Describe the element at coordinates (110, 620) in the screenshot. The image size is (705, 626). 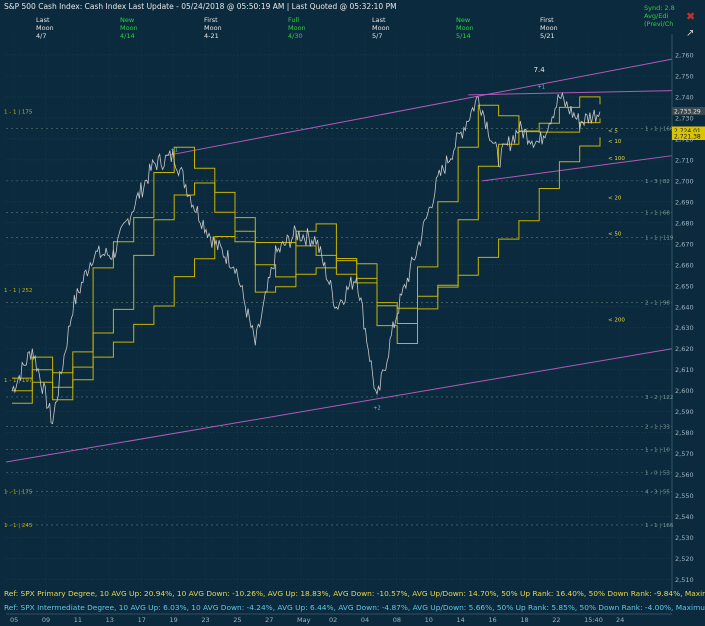
I see `x-tick-label: 13` at that location.